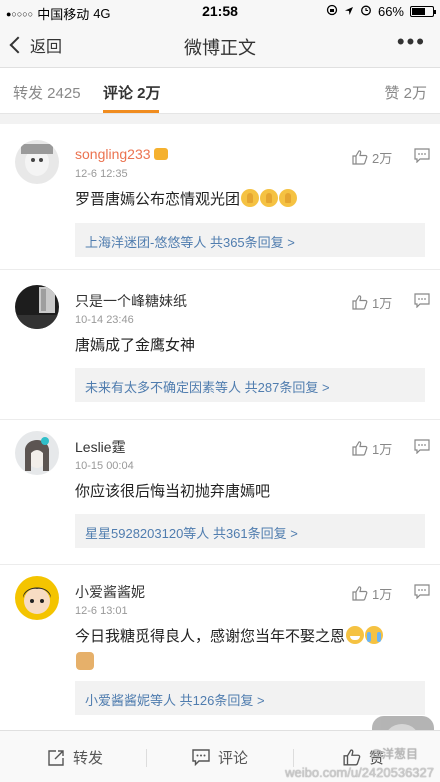 The image size is (440, 782). I want to click on reply-summary: 小爱酱酱妮等人 共126条回复 >, so click(250, 698).